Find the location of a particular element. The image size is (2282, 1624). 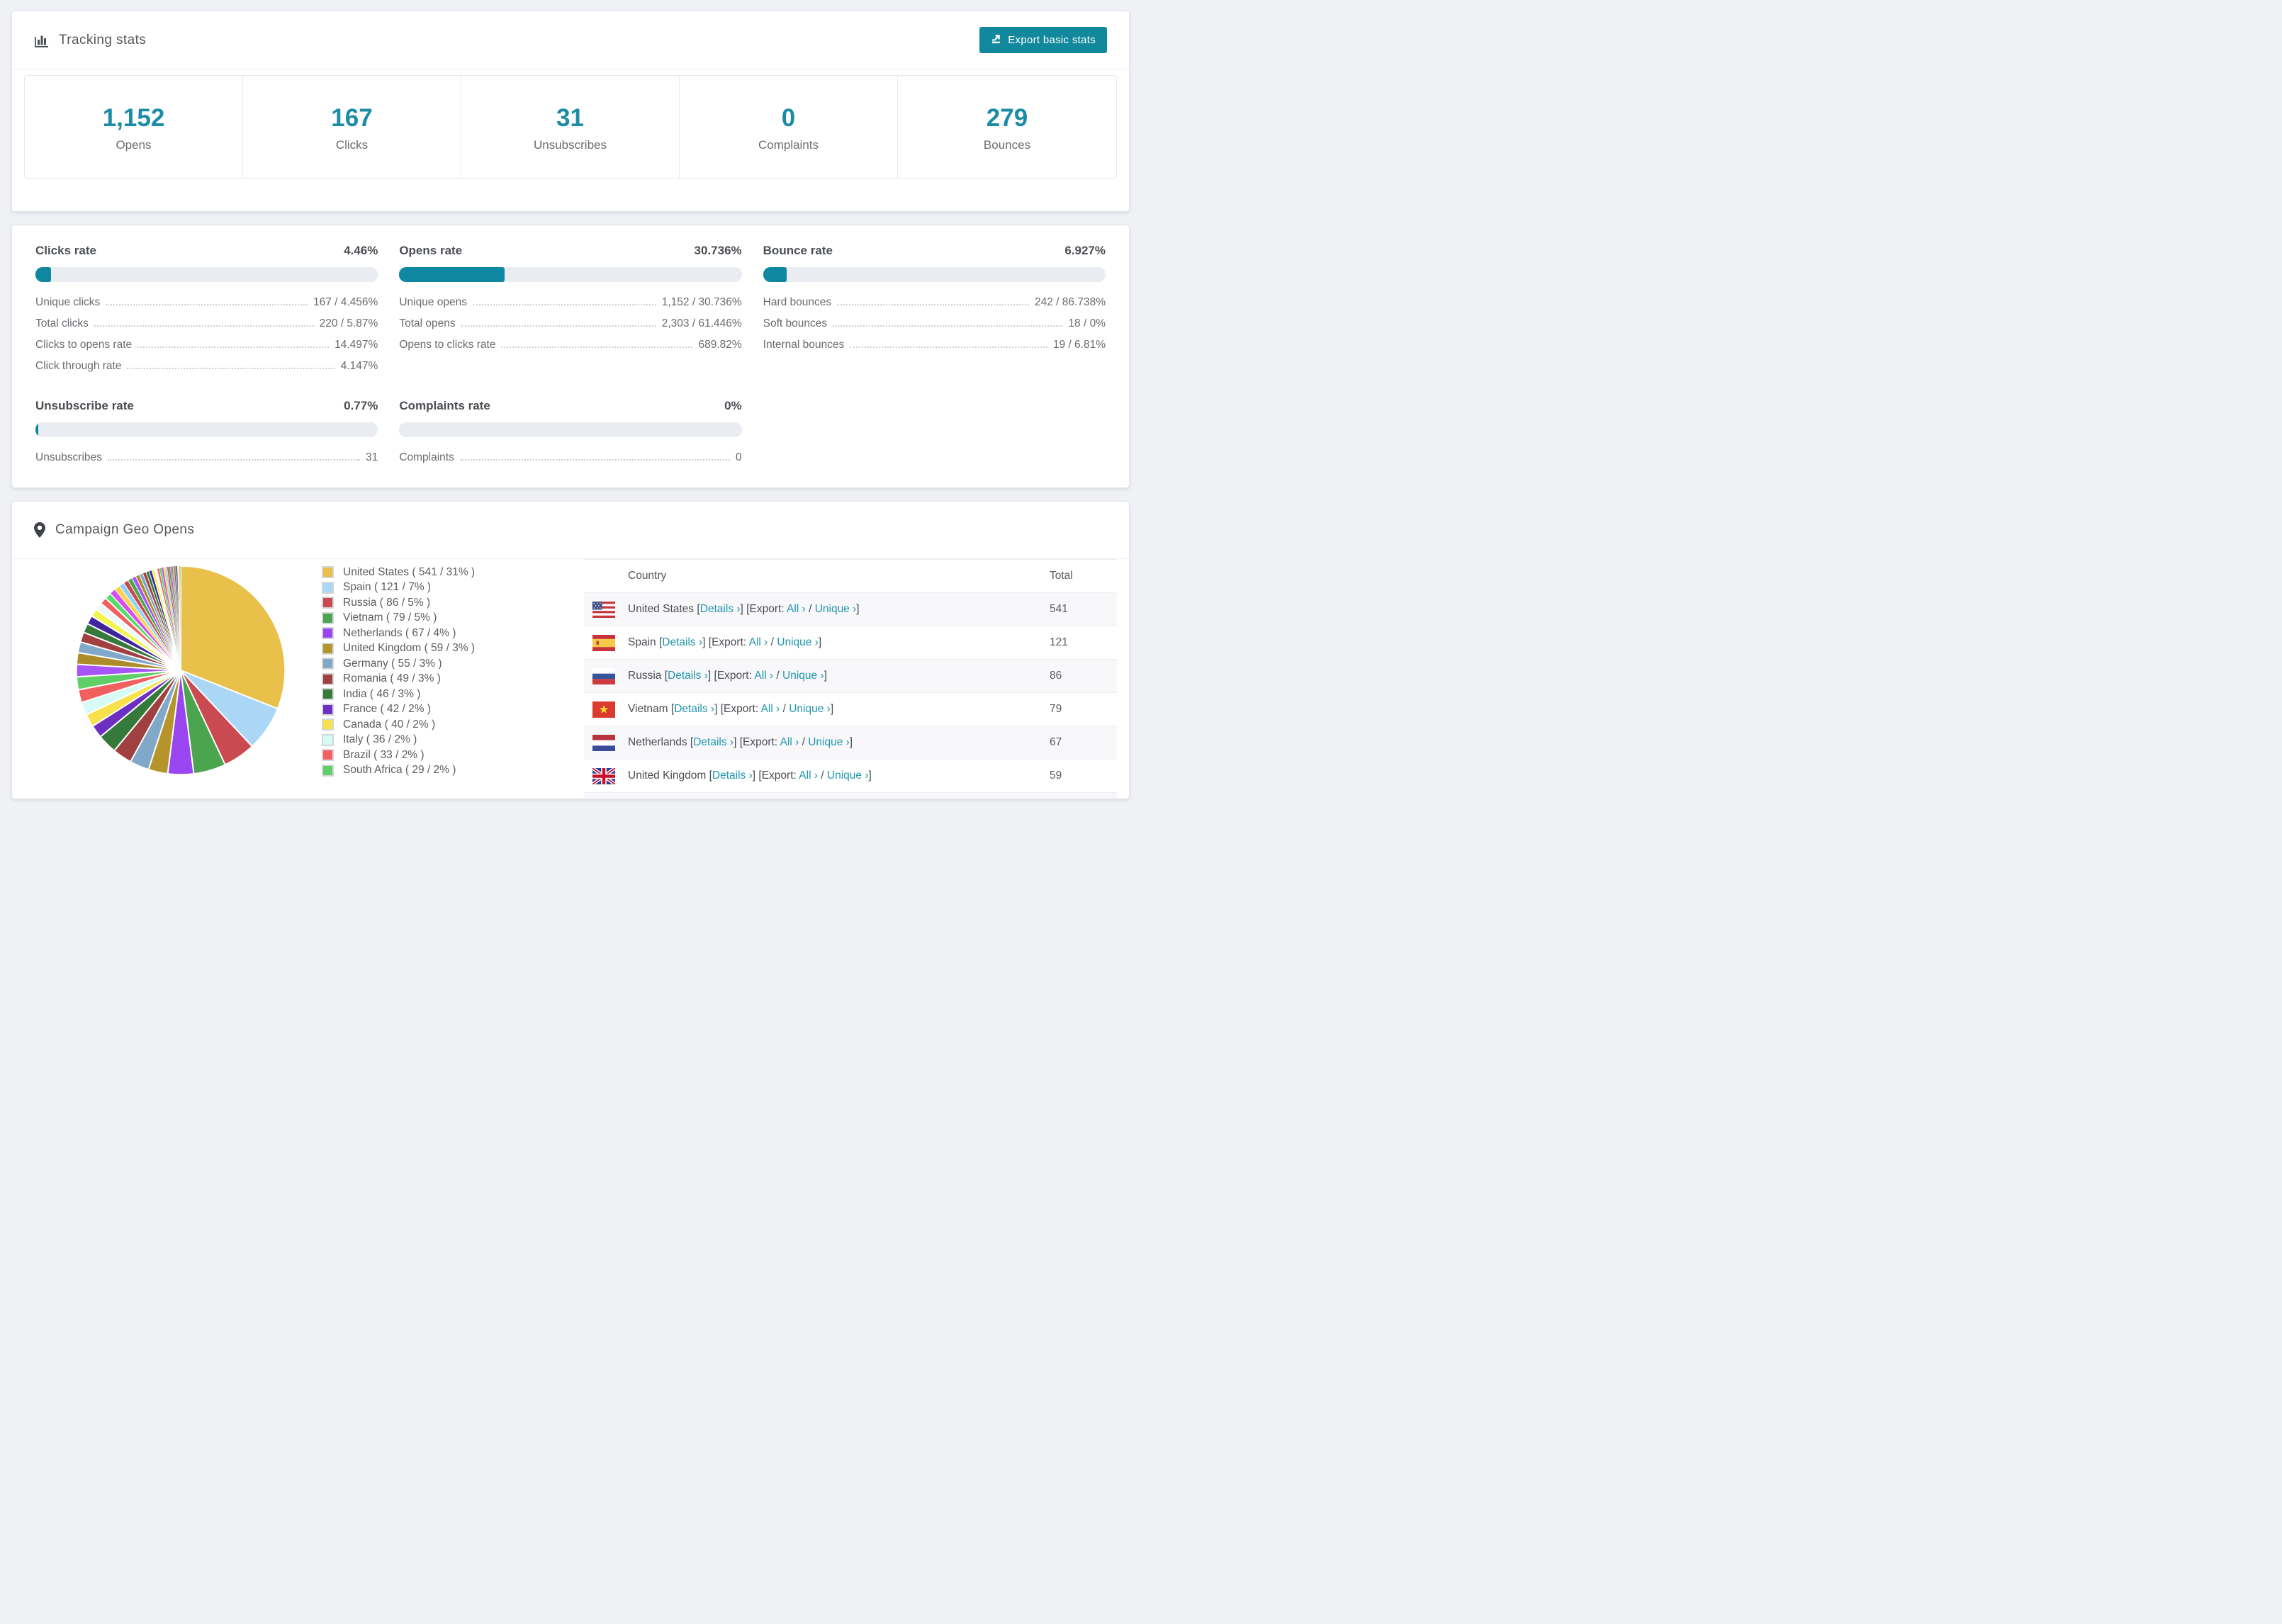

rate-stat-value: 4.147% is located at coordinates (359, 366).